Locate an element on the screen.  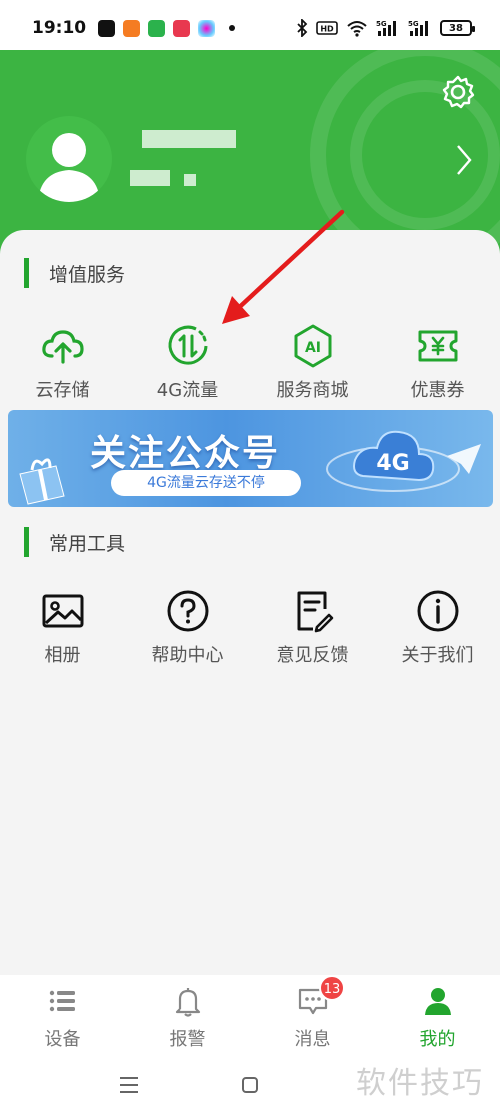
avatar is located at coordinates (69, 159).